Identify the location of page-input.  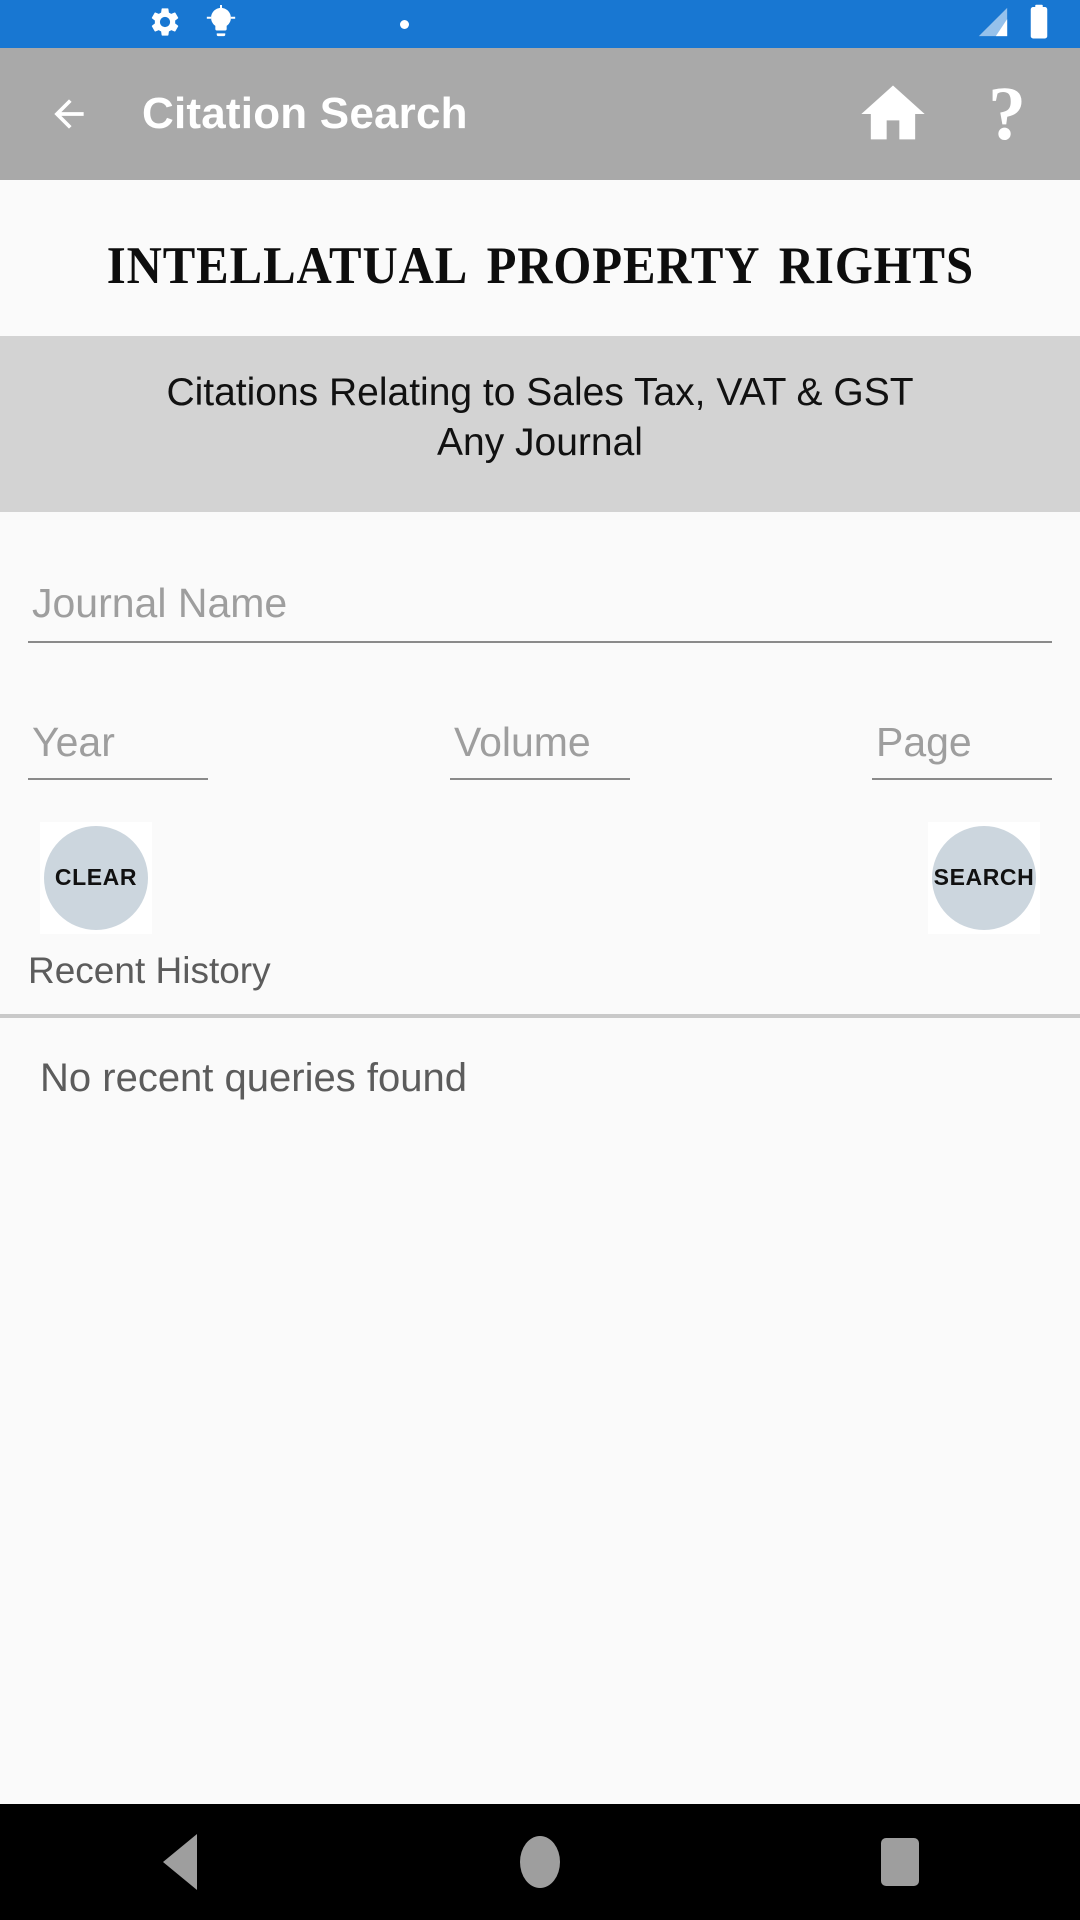
(961, 746).